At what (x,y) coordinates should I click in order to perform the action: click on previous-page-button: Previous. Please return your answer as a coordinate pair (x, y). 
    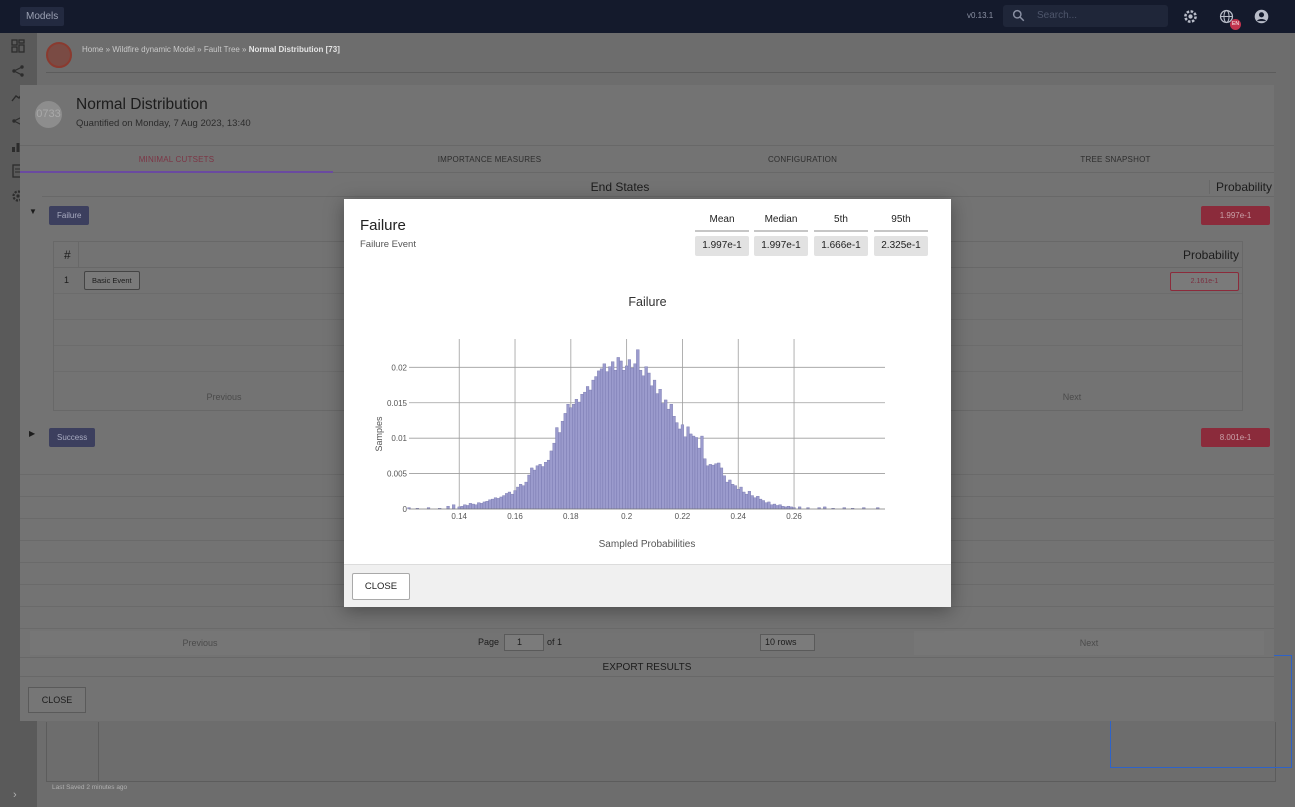
    Looking at the image, I should click on (200, 643).